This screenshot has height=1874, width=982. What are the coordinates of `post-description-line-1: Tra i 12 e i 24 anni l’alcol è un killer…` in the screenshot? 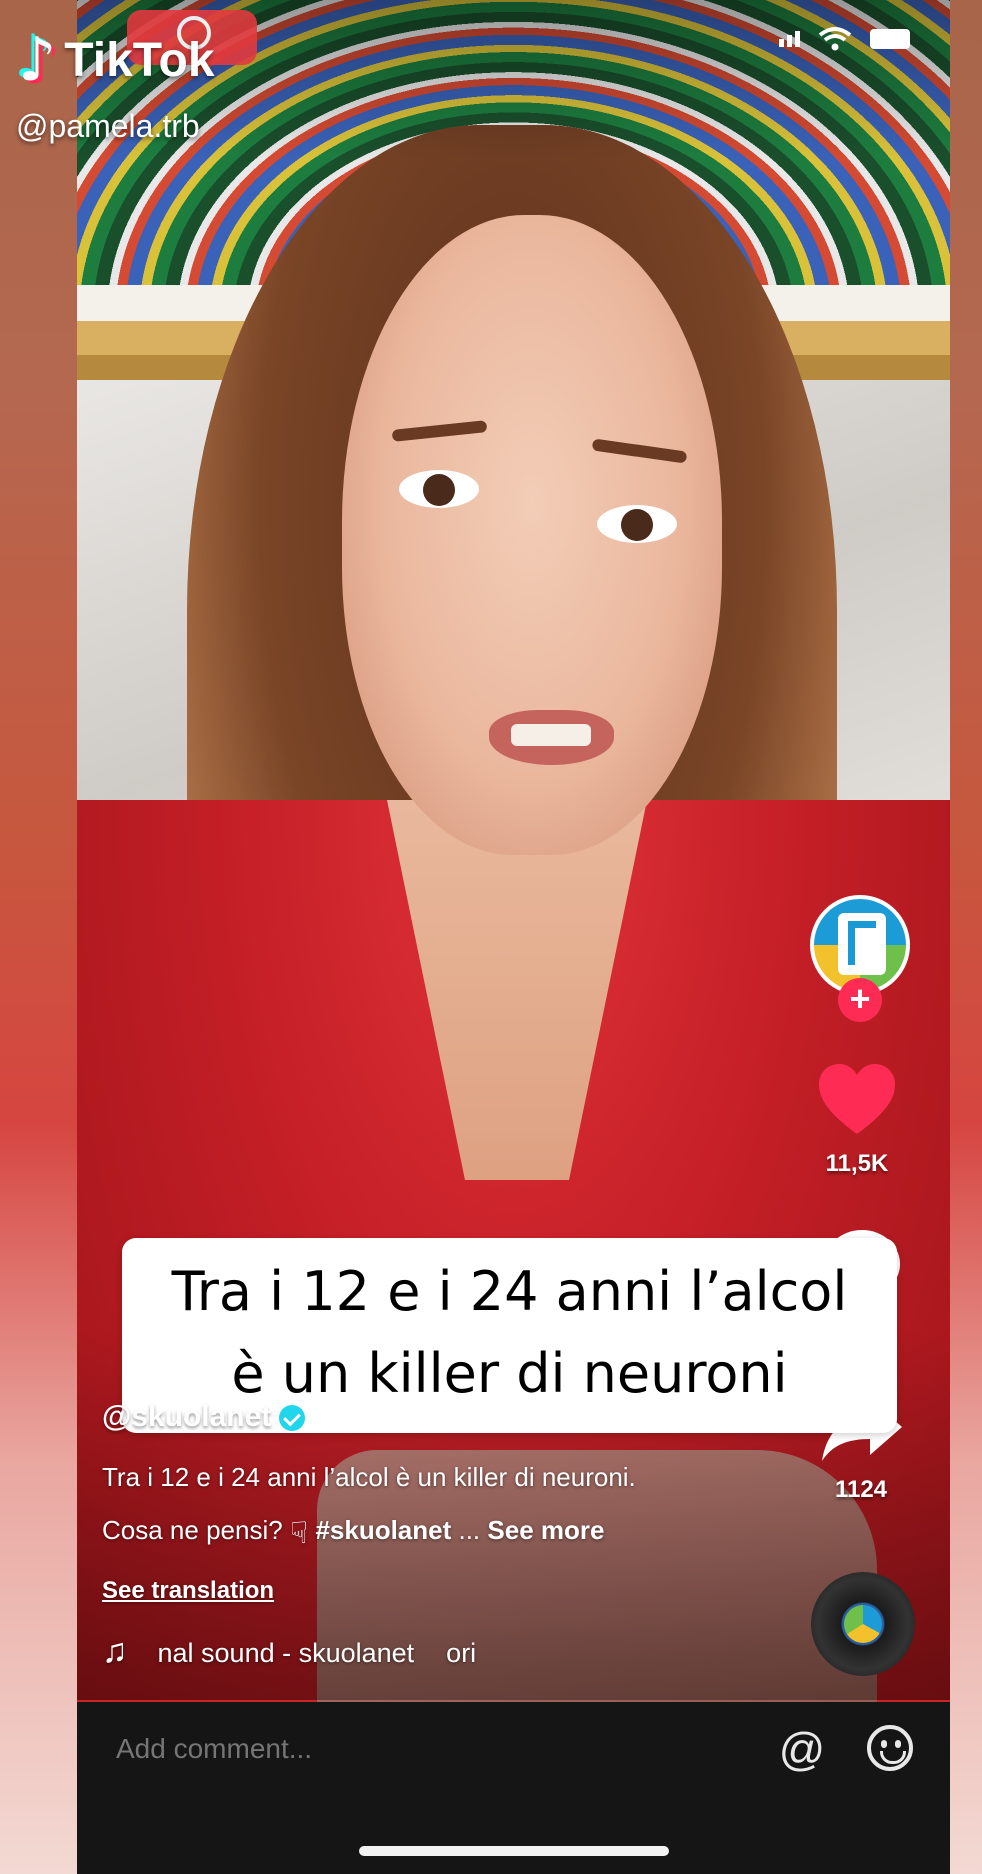 It's located at (369, 1477).